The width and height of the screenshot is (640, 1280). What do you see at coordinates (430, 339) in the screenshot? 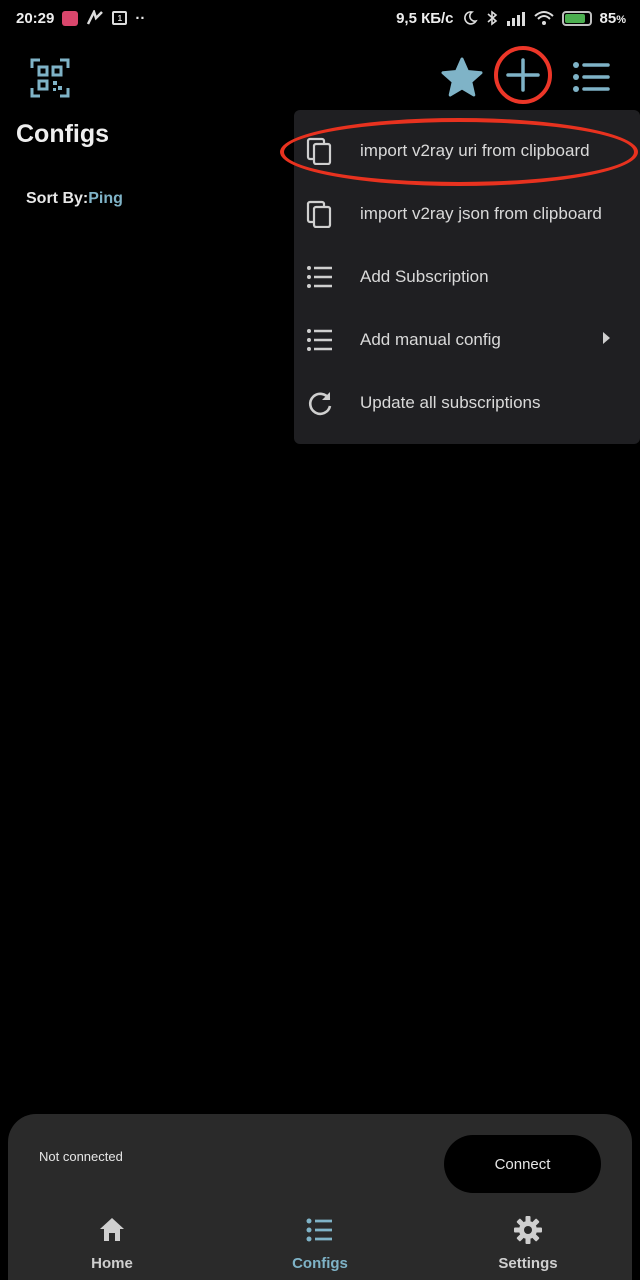
I see `menu-item-label: Add manual config` at bounding box center [430, 339].